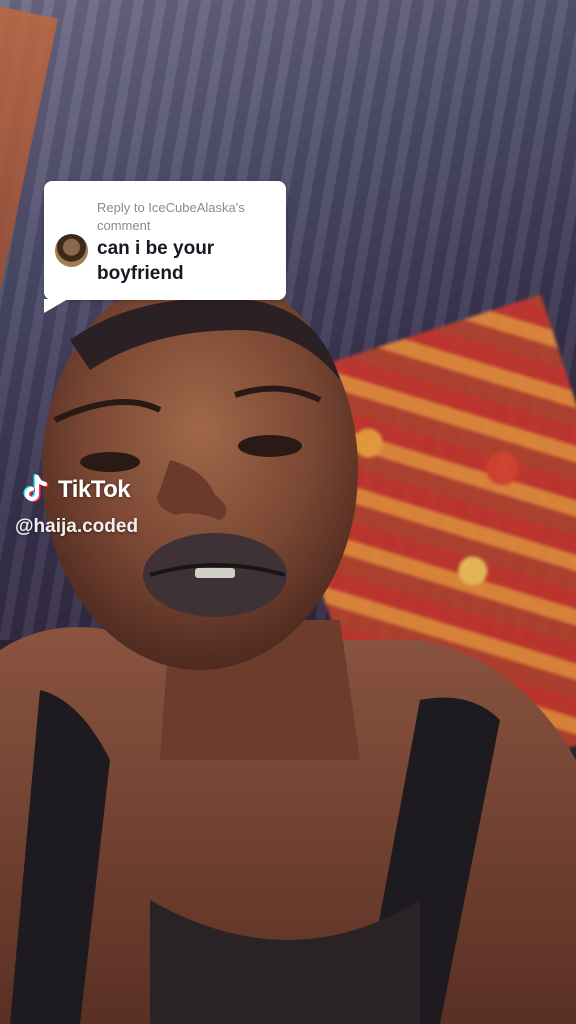  I want to click on reply-card-tail, so click(56, 306).